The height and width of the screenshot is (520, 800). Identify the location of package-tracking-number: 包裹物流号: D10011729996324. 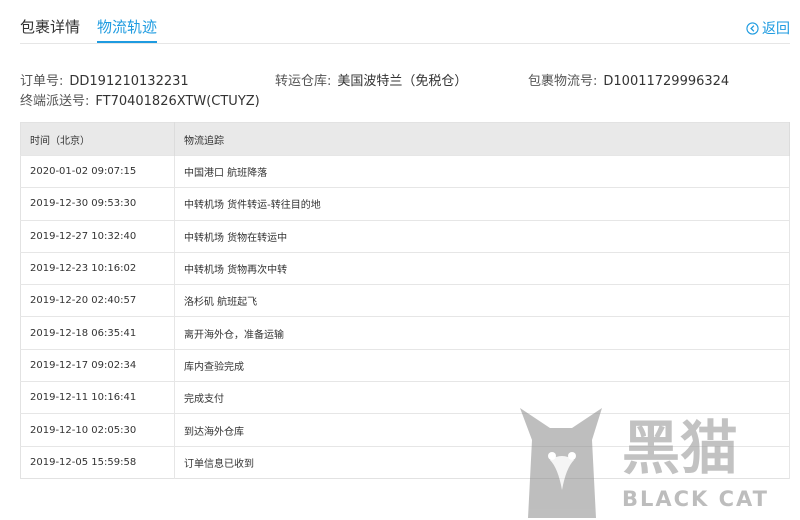
(628, 79).